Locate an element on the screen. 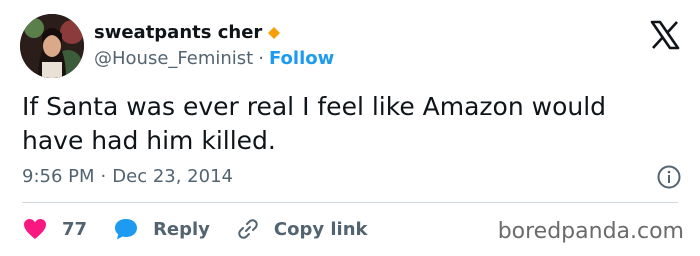 The image size is (700, 256). follow-button: Follow is located at coordinates (301, 58).